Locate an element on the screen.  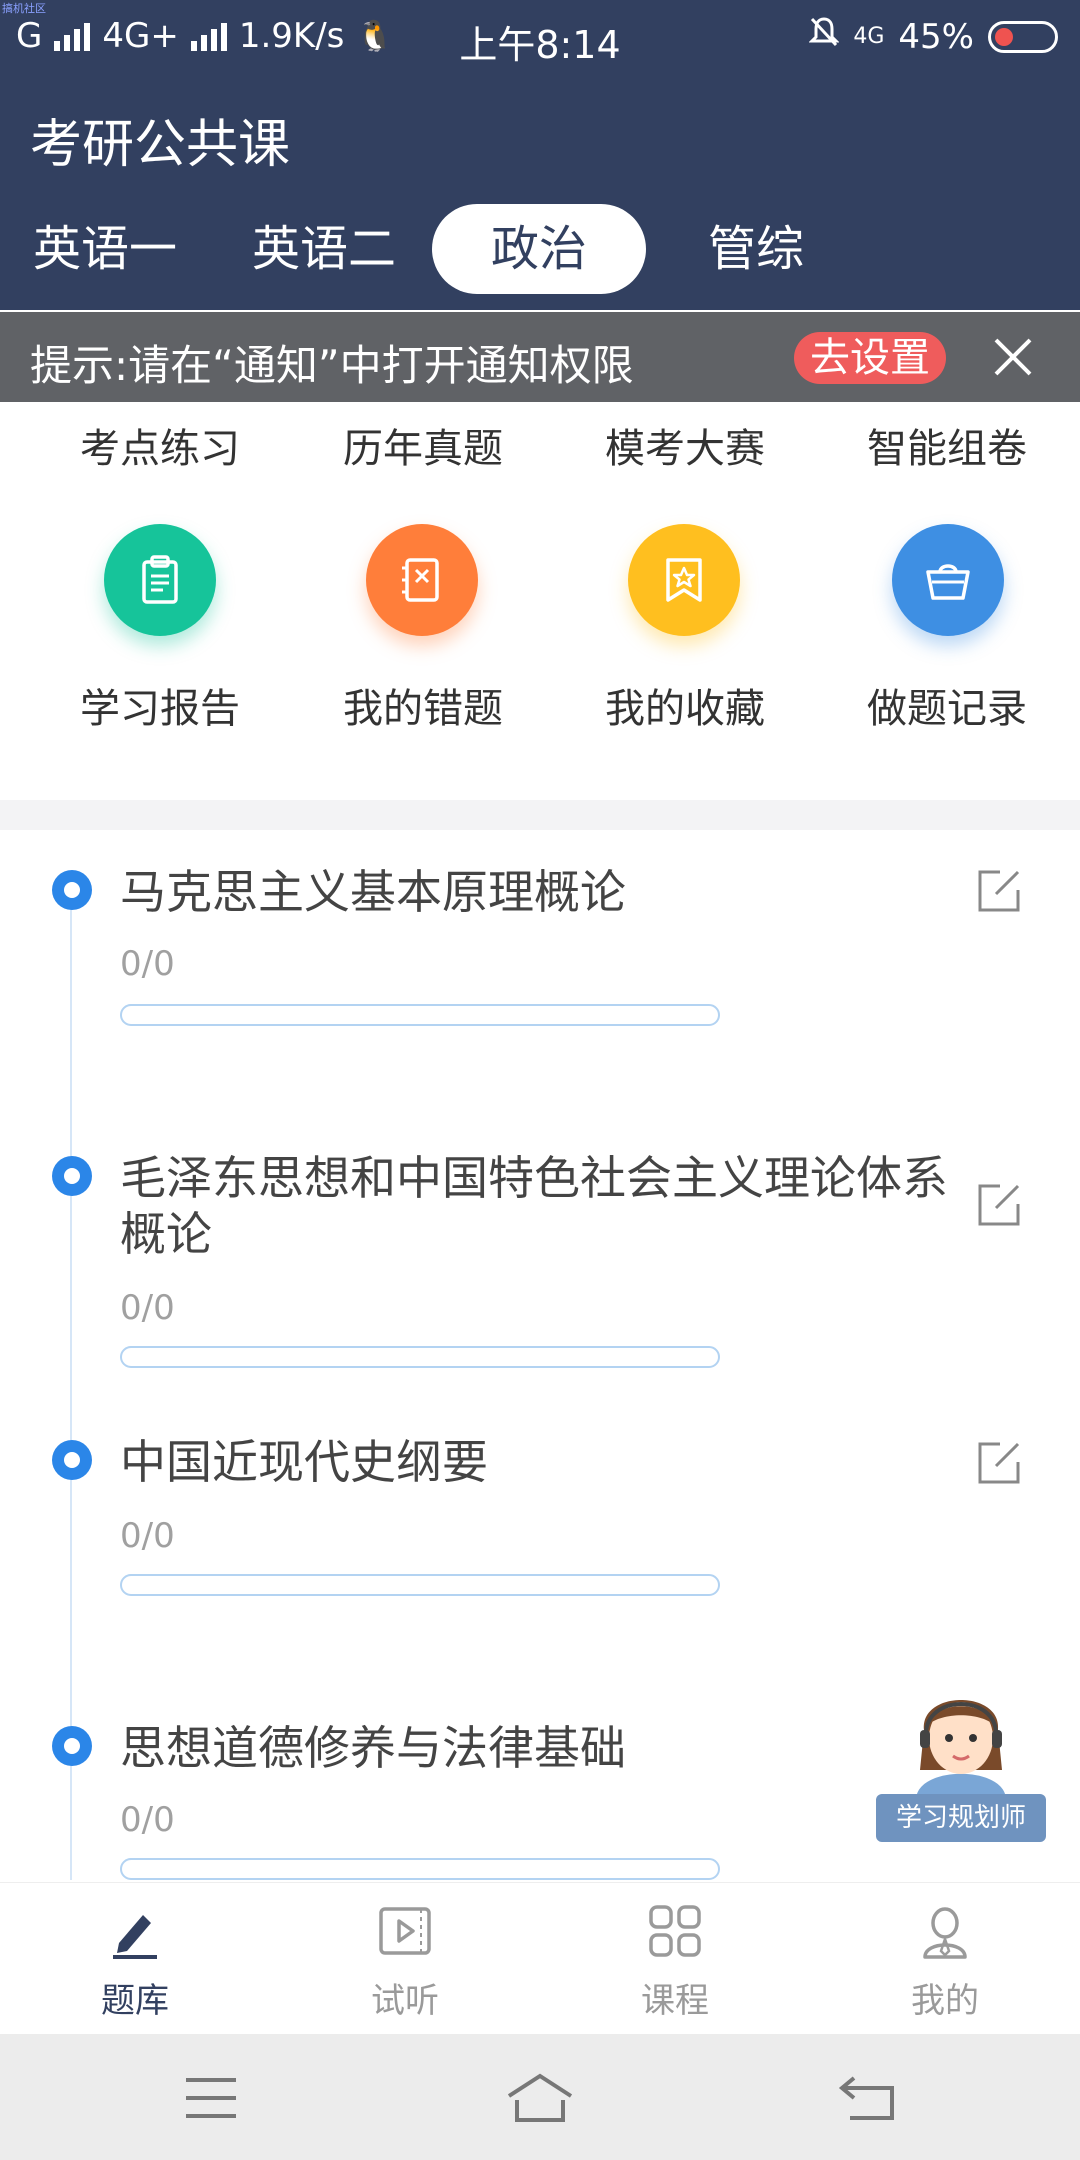
nav-label: 试听 is located at coordinates (405, 2001).